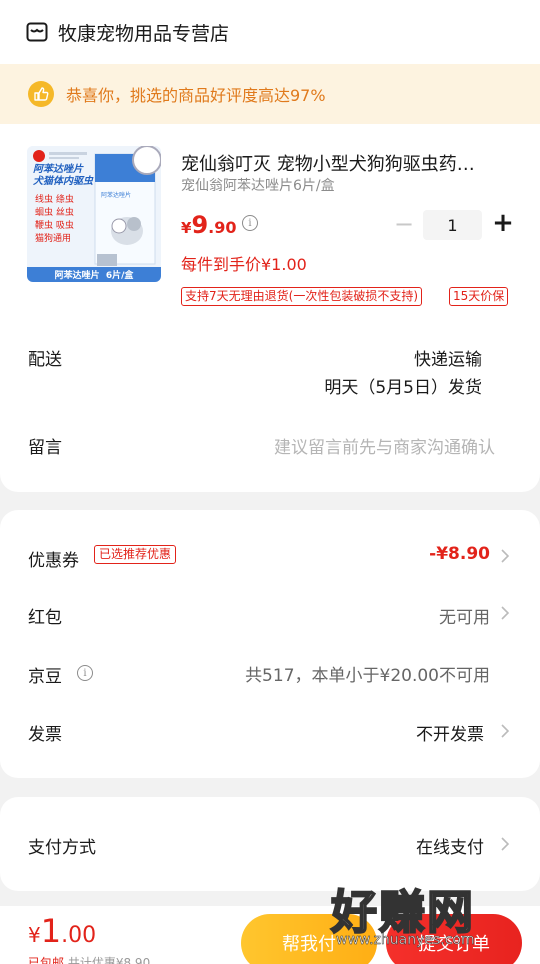 The image size is (540, 964). Describe the element at coordinates (258, 186) in the screenshot. I see `product-spec: 宠仙翁阿苯达唑片6片/盒` at that location.